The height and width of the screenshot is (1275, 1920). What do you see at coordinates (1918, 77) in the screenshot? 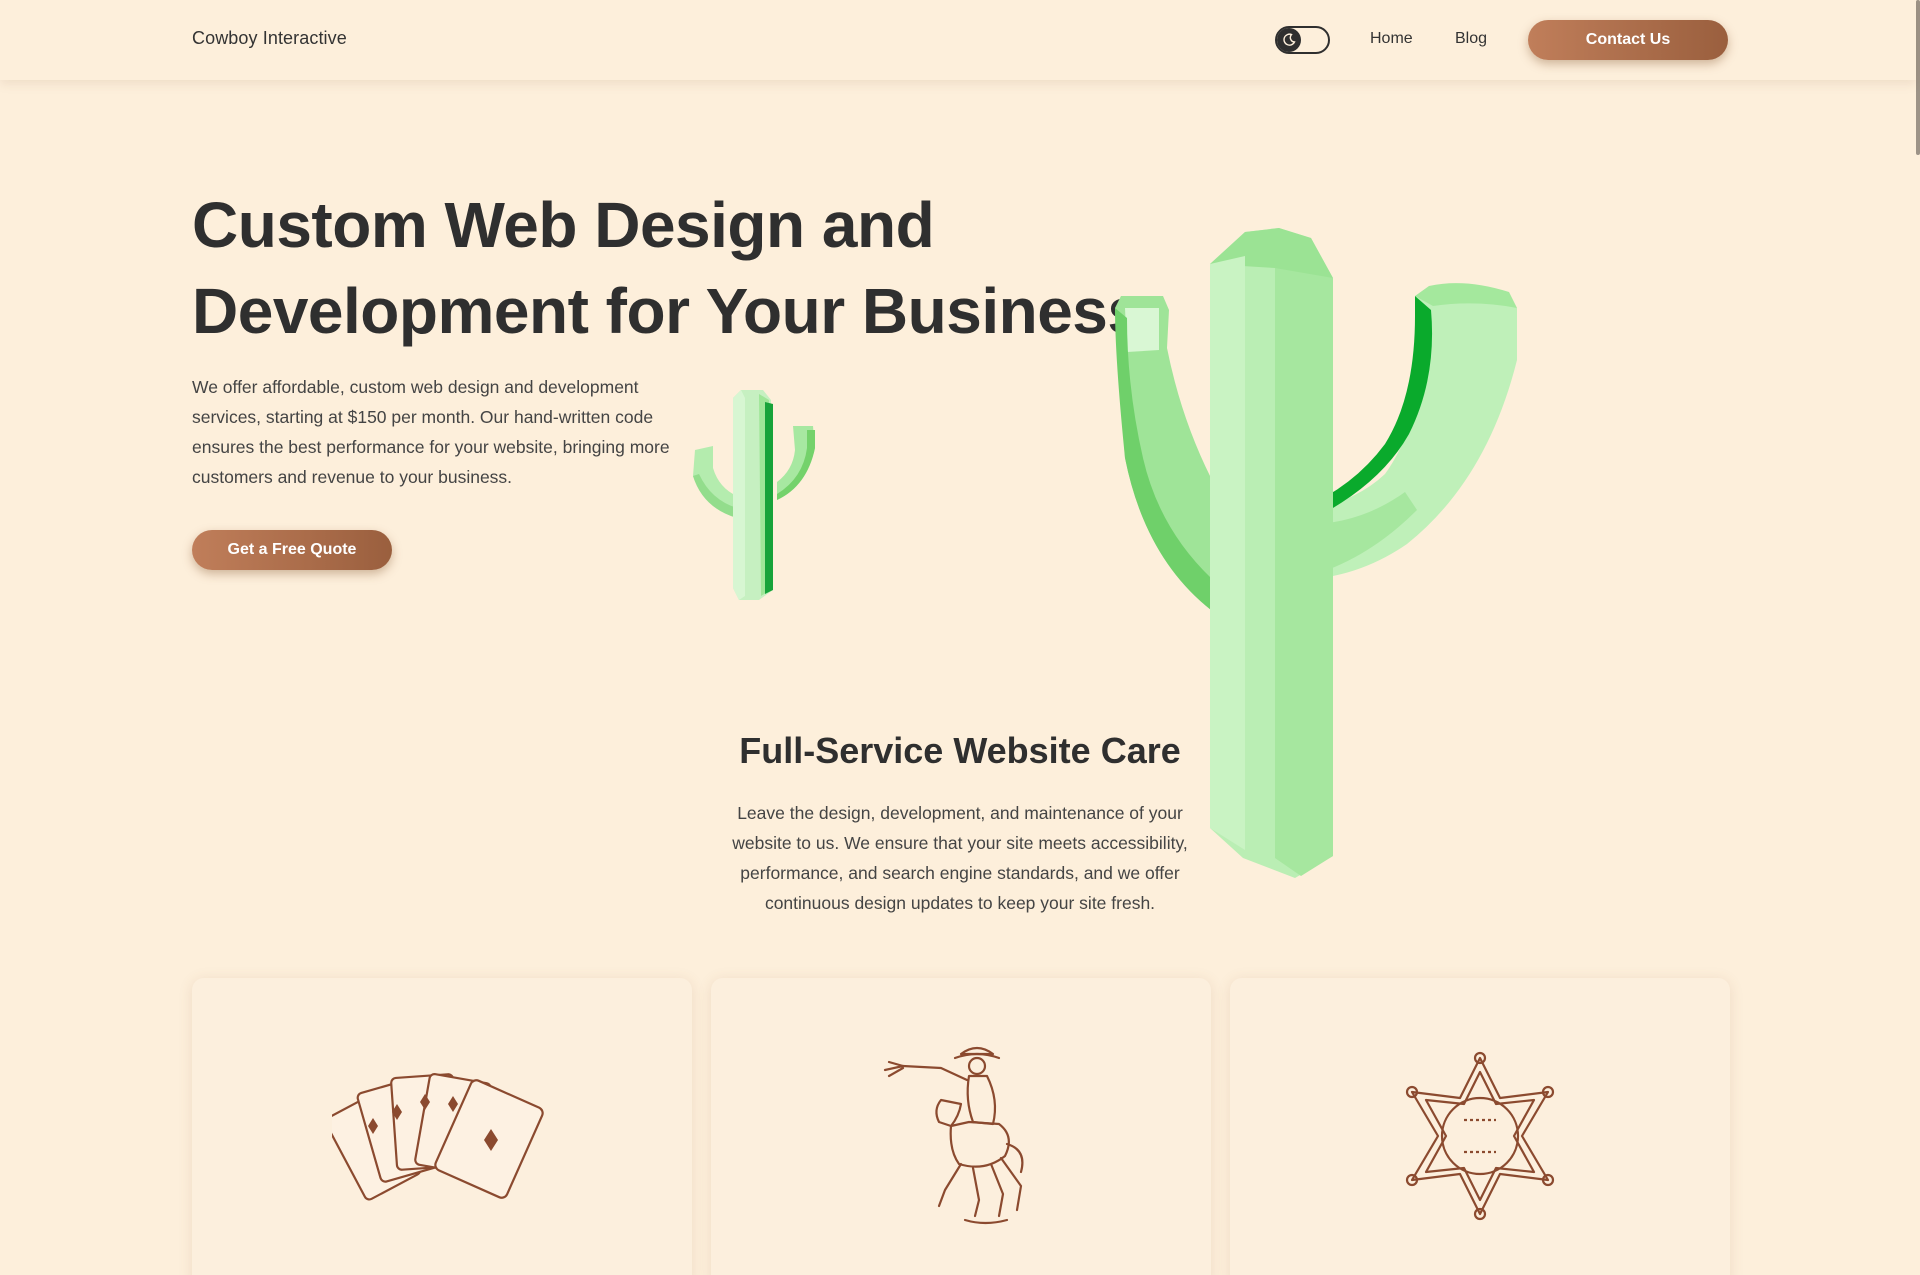
I see `scrollbar-thumb` at bounding box center [1918, 77].